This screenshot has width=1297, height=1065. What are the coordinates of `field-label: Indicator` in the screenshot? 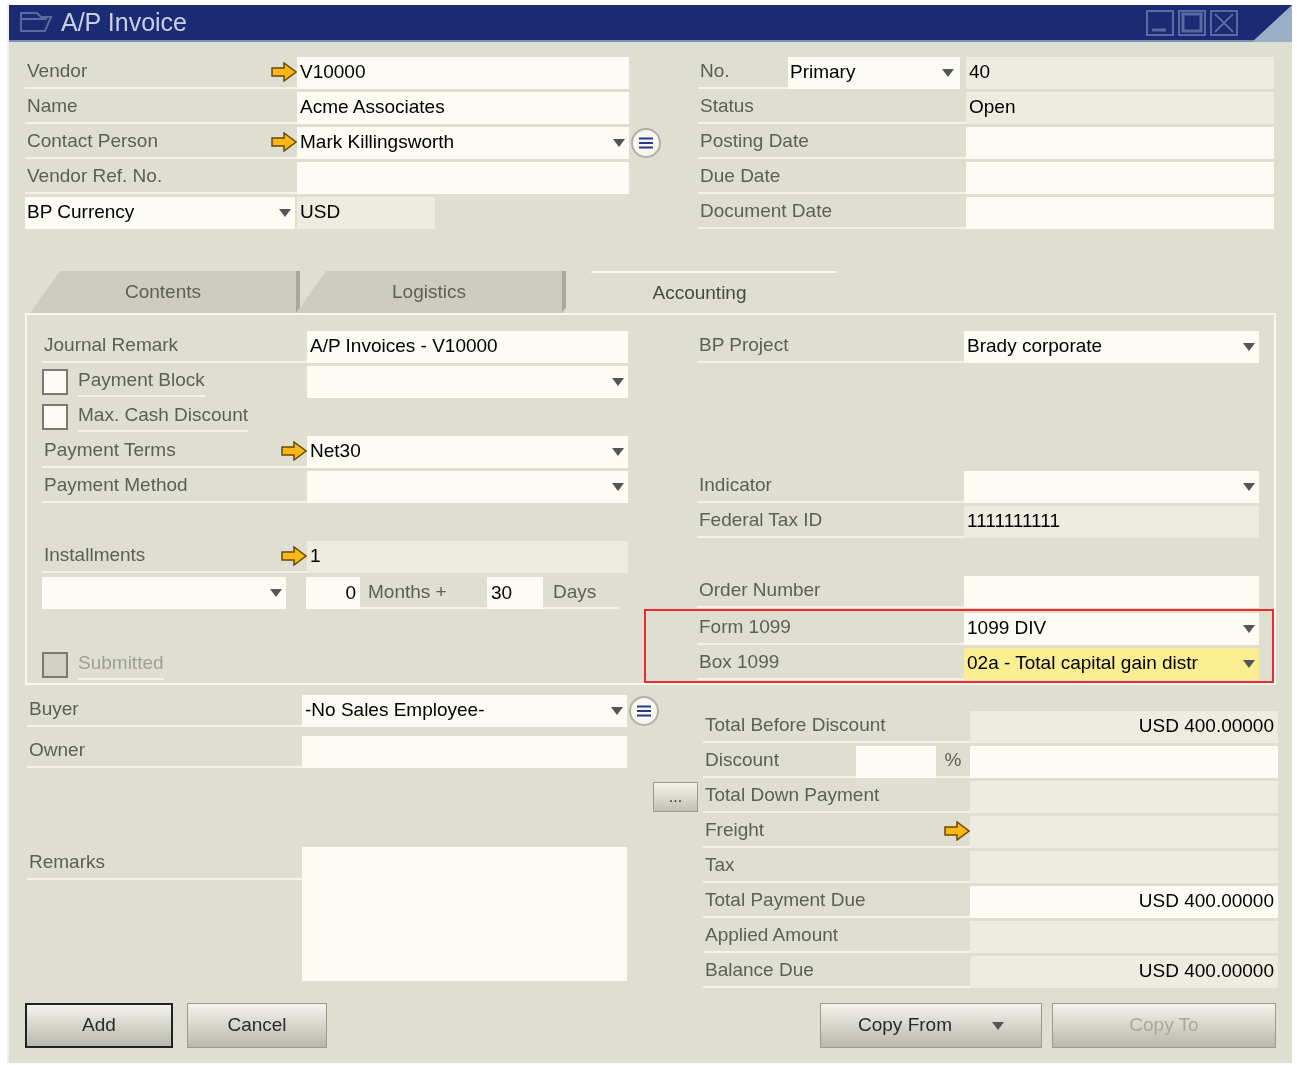 It's located at (735, 485).